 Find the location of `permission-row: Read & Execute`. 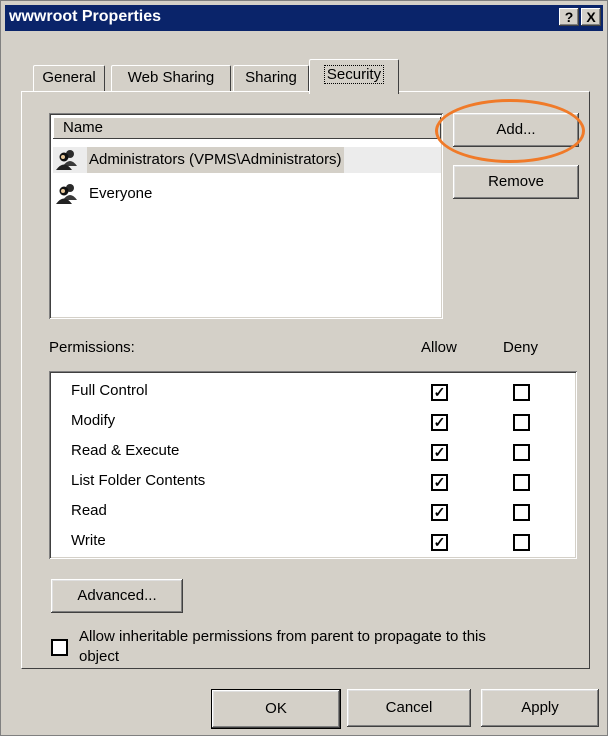

permission-row: Read & Execute is located at coordinates (125, 451).